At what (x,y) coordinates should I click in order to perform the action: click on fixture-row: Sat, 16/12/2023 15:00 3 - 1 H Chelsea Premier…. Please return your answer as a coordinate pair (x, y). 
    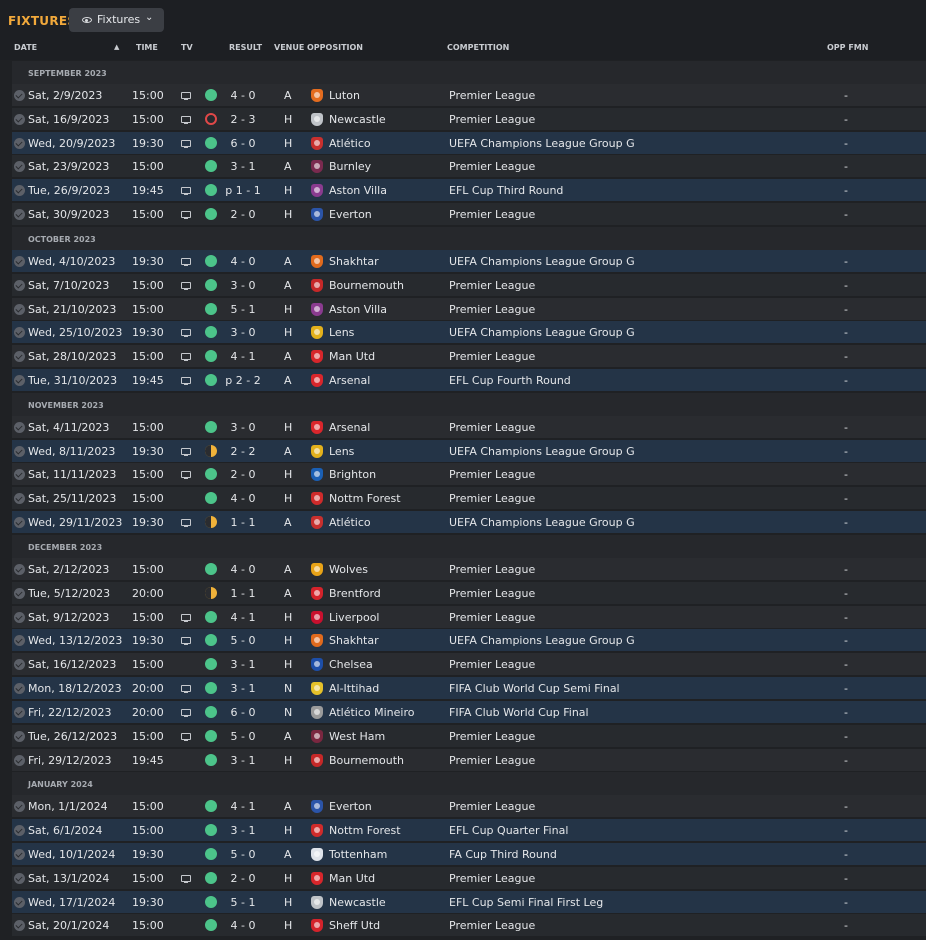
    Looking at the image, I should click on (469, 664).